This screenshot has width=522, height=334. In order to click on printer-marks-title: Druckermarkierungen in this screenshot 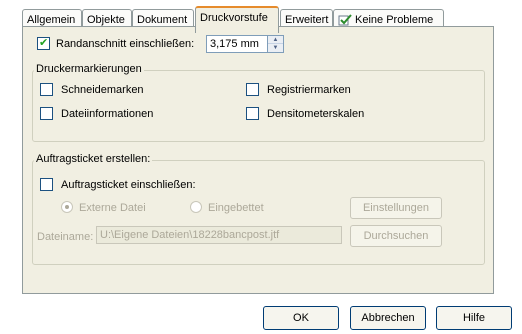, I will do `click(89, 69)`.